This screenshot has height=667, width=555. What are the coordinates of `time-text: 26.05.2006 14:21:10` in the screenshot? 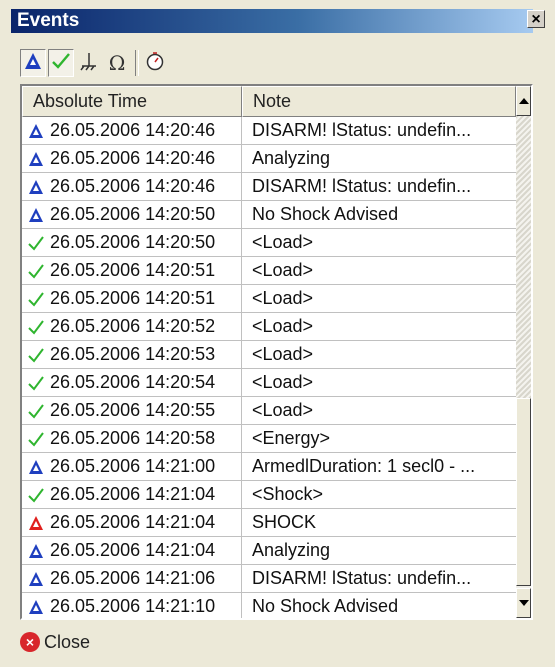 It's located at (133, 606).